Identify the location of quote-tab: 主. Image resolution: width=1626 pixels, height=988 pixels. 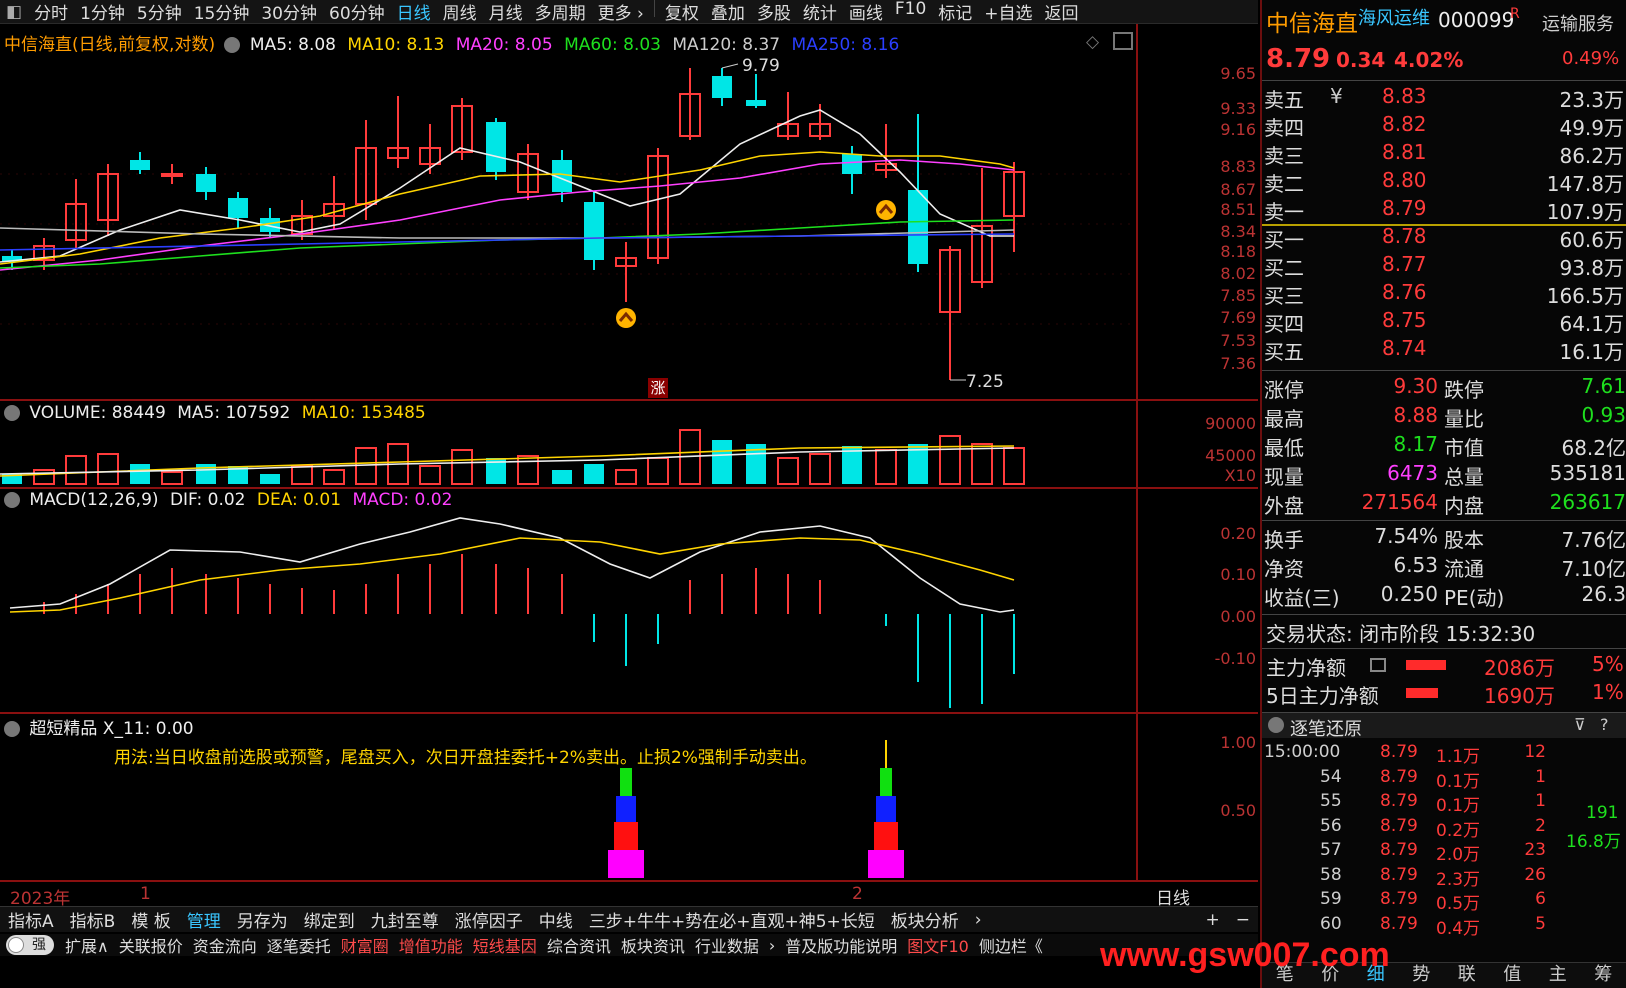
(1558, 975).